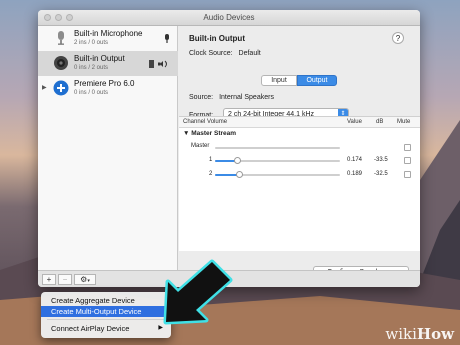 The width and height of the screenshot is (460, 345). I want to click on wikihow-watermark: wikiHow, so click(419, 334).